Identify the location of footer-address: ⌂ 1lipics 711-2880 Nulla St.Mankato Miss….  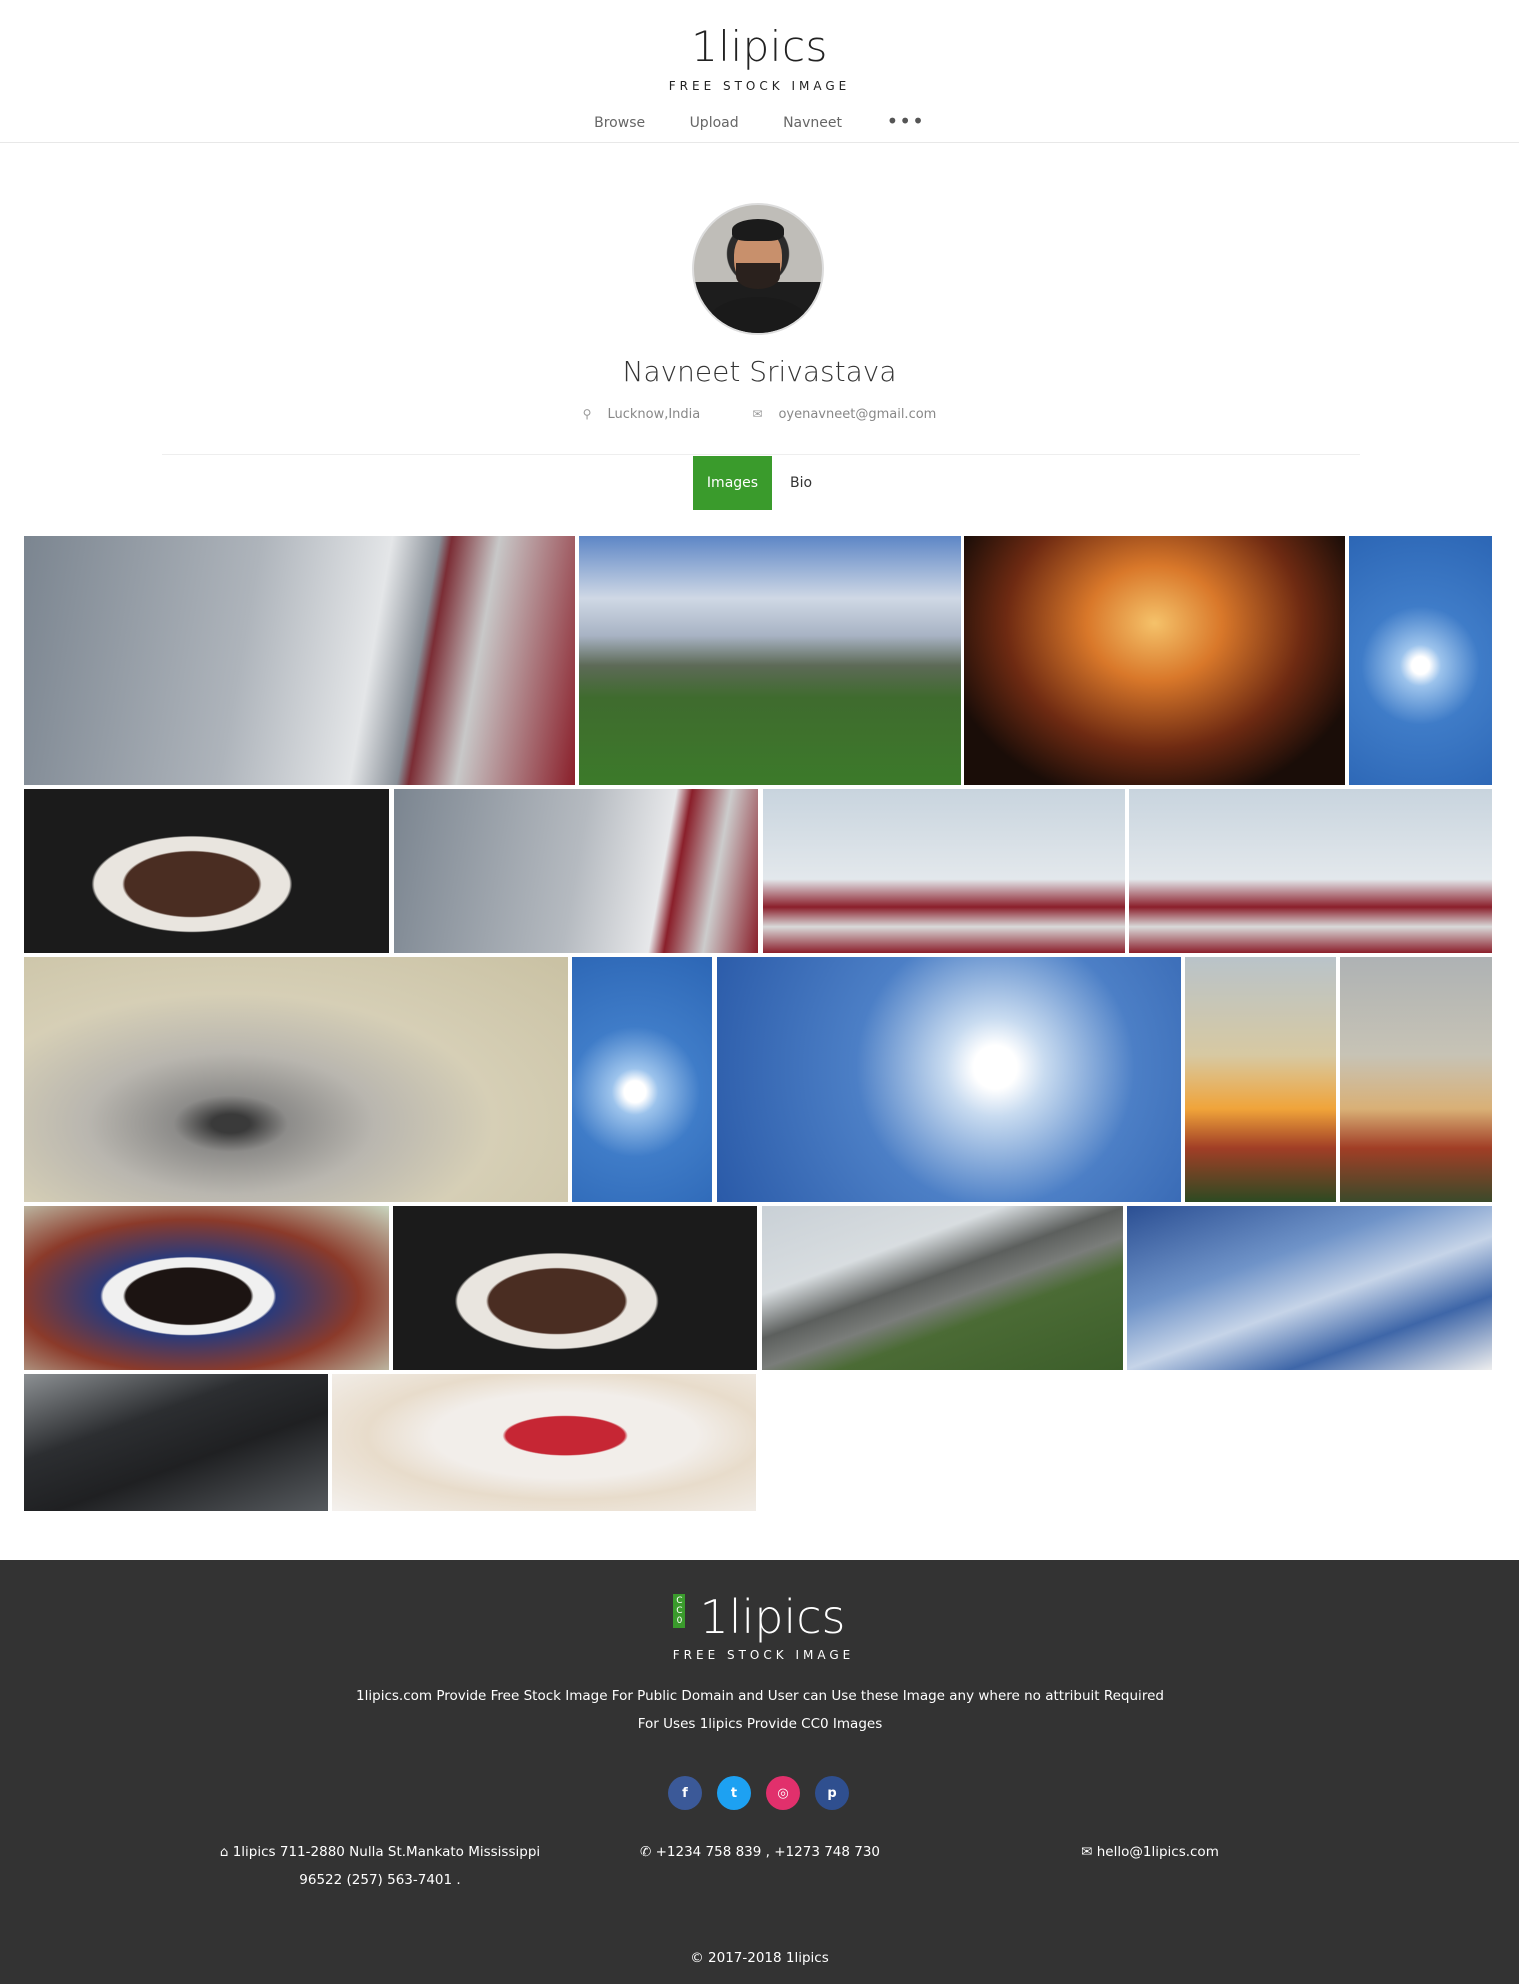
(380, 1866).